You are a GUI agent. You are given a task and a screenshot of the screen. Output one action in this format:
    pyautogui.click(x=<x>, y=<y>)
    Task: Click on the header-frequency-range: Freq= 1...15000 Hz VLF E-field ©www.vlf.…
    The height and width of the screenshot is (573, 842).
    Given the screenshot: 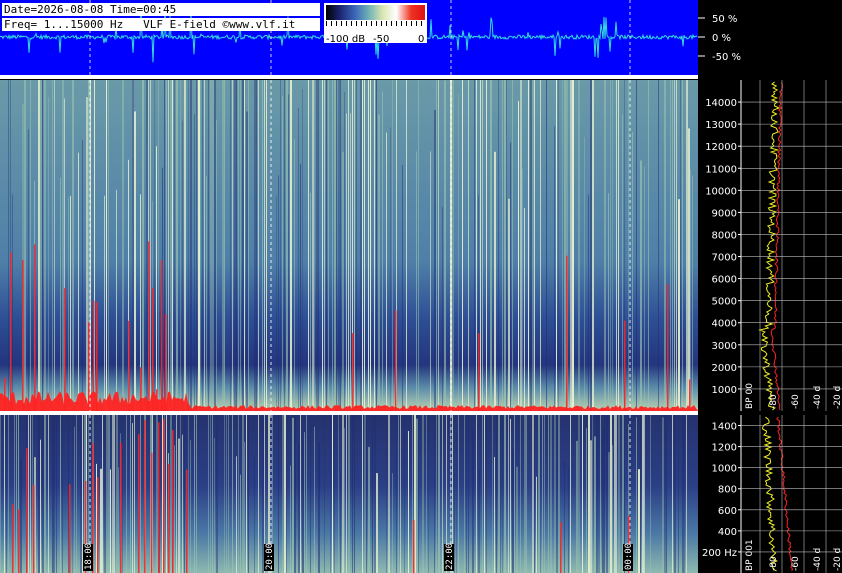 What is the action you would take?
    pyautogui.click(x=161, y=24)
    